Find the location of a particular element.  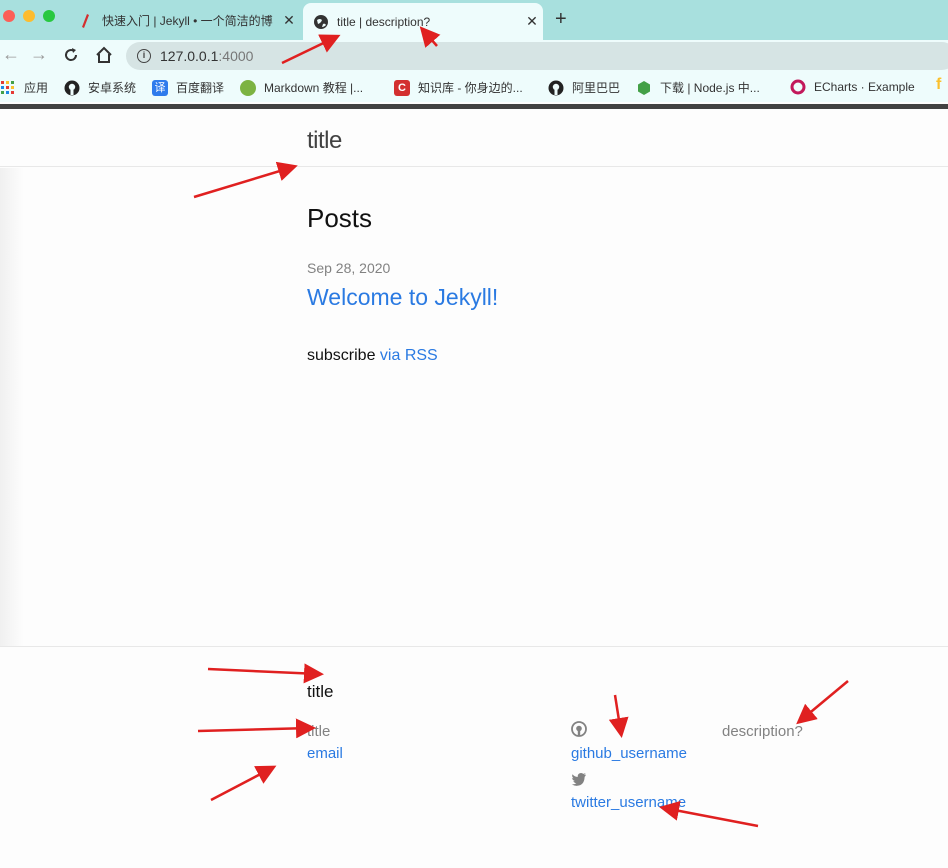

bookmark-alibaba: 阿里巴巴 is located at coordinates (584, 87).